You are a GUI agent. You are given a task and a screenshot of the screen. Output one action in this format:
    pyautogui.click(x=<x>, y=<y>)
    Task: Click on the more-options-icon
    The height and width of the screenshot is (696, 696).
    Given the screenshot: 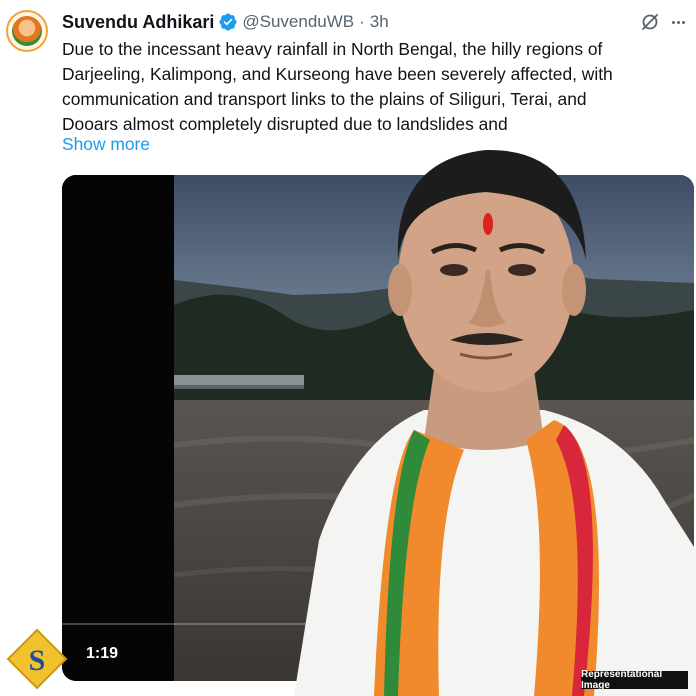 What is the action you would take?
    pyautogui.click(x=678, y=22)
    